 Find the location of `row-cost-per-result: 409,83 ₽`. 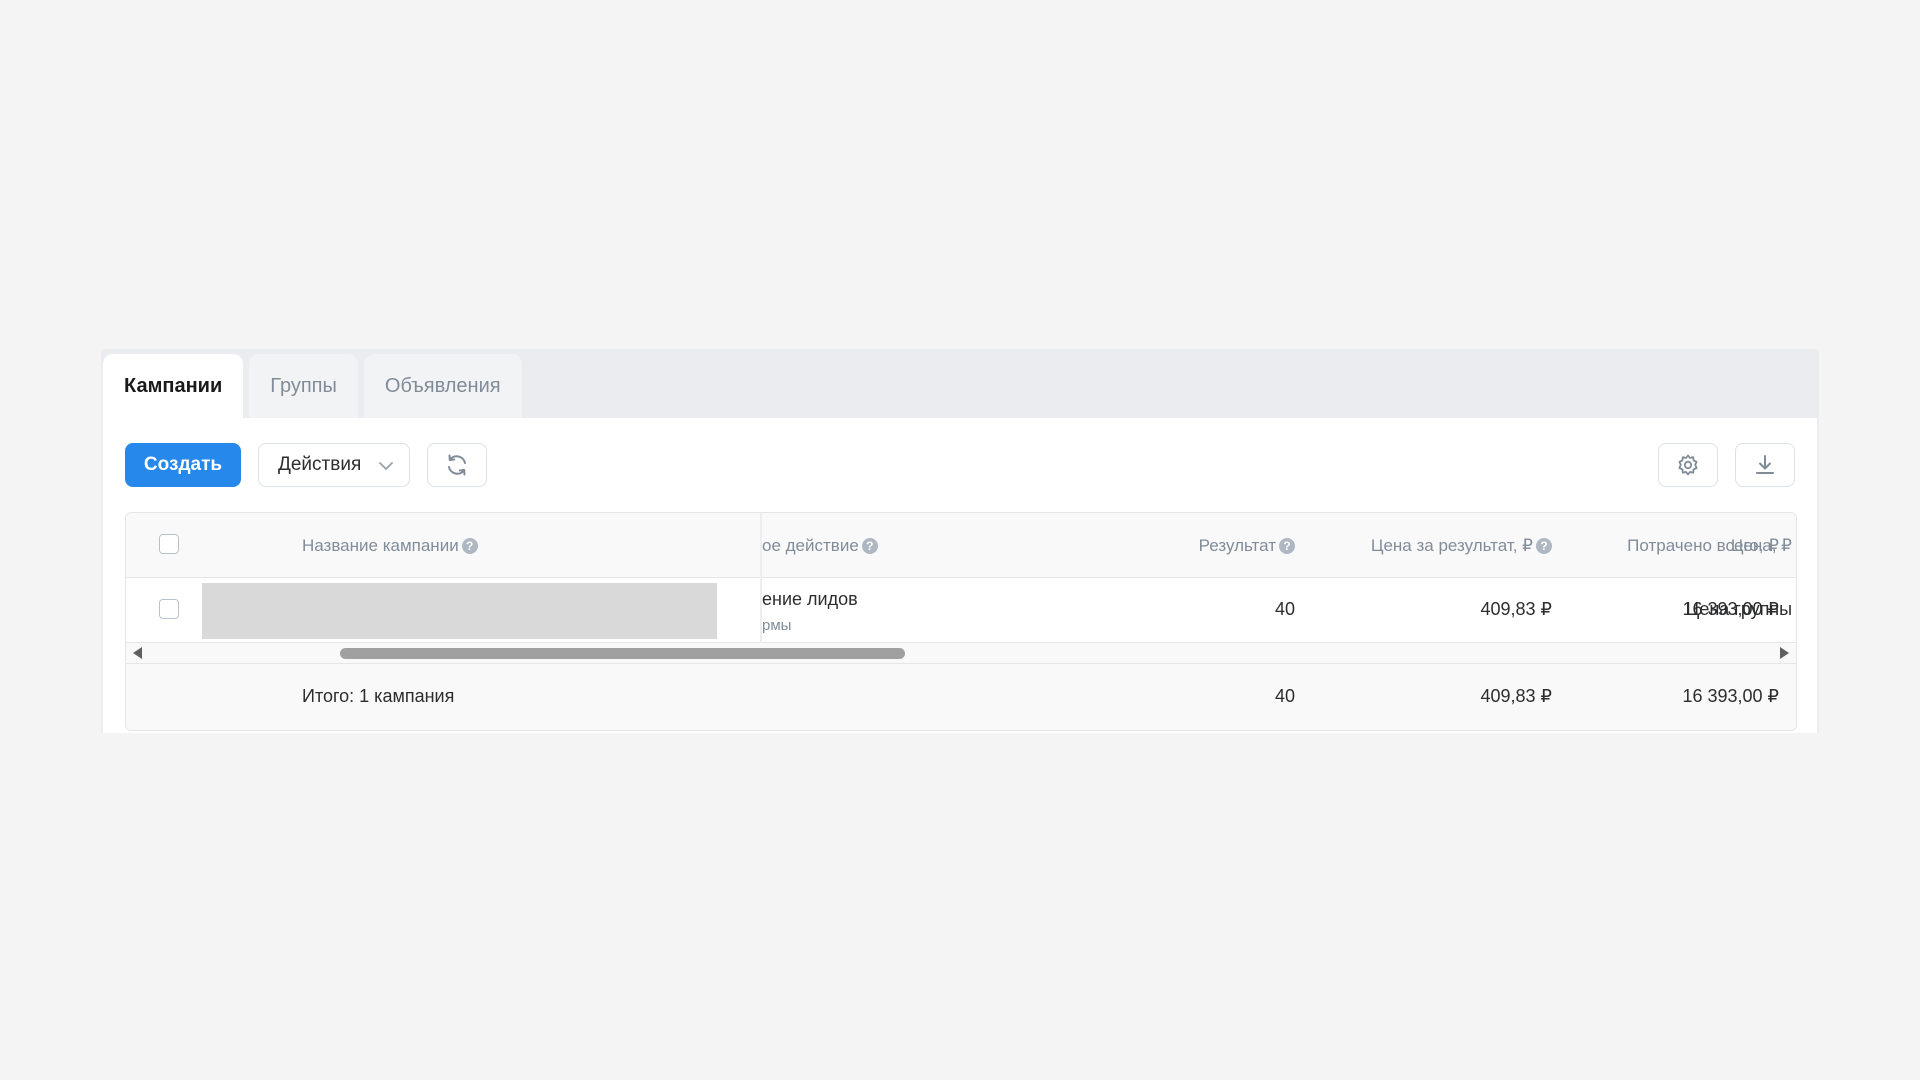

row-cost-per-result: 409,83 ₽ is located at coordinates (1516, 609).